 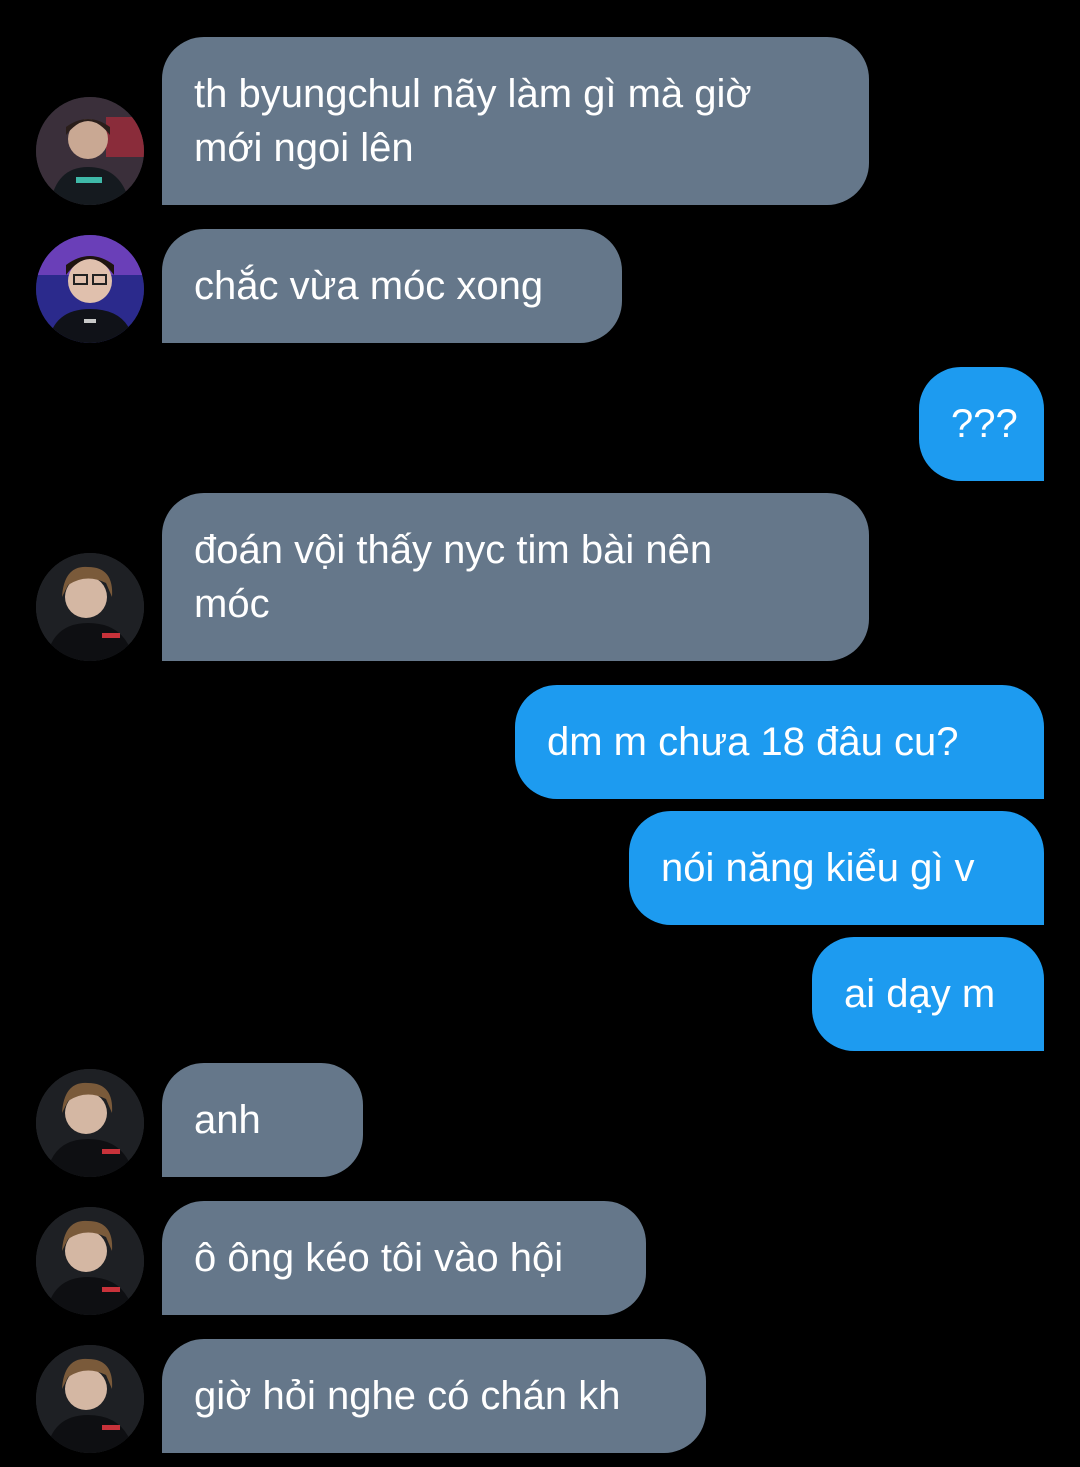 What do you see at coordinates (779, 742) in the screenshot?
I see `outgoing-message-bubble: dm m chưa 18 đâu cu?` at bounding box center [779, 742].